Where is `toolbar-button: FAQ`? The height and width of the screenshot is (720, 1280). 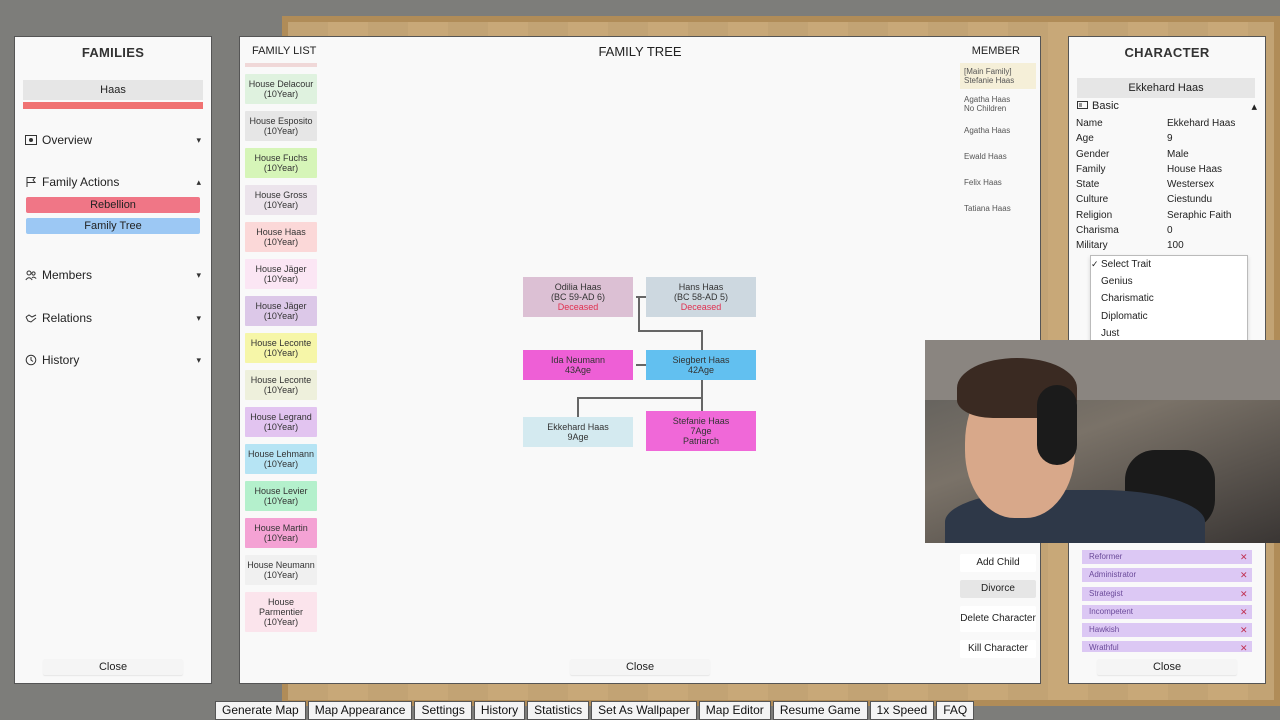
toolbar-button: FAQ is located at coordinates (955, 710).